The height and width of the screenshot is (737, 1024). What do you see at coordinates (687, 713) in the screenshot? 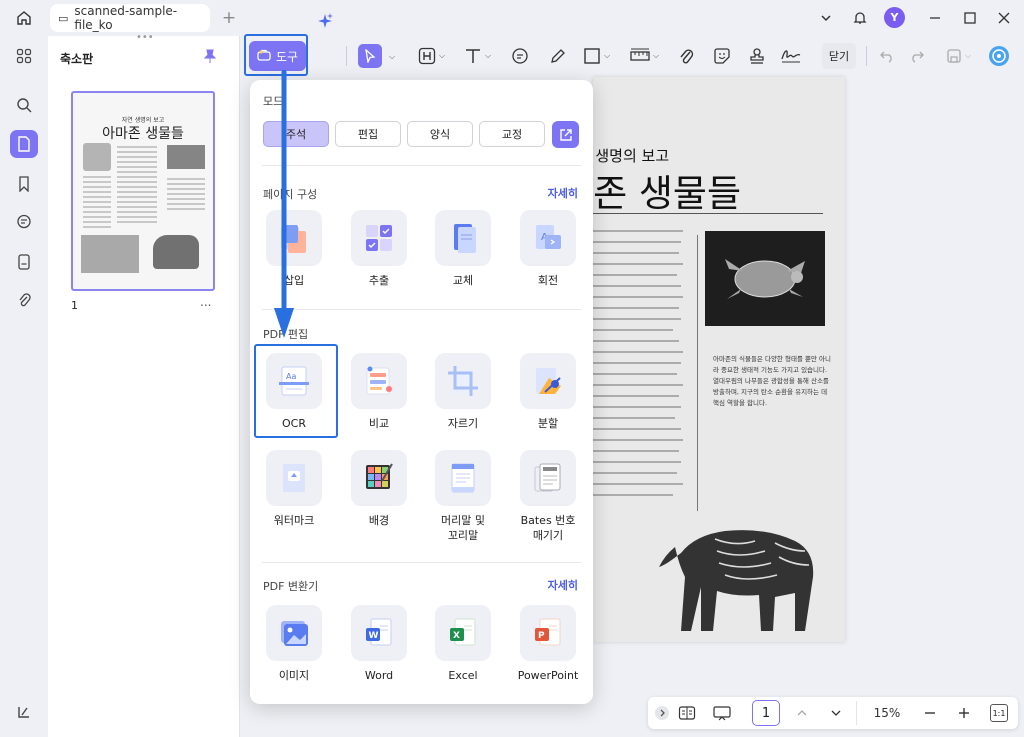
I see `reading-mode-icon` at bounding box center [687, 713].